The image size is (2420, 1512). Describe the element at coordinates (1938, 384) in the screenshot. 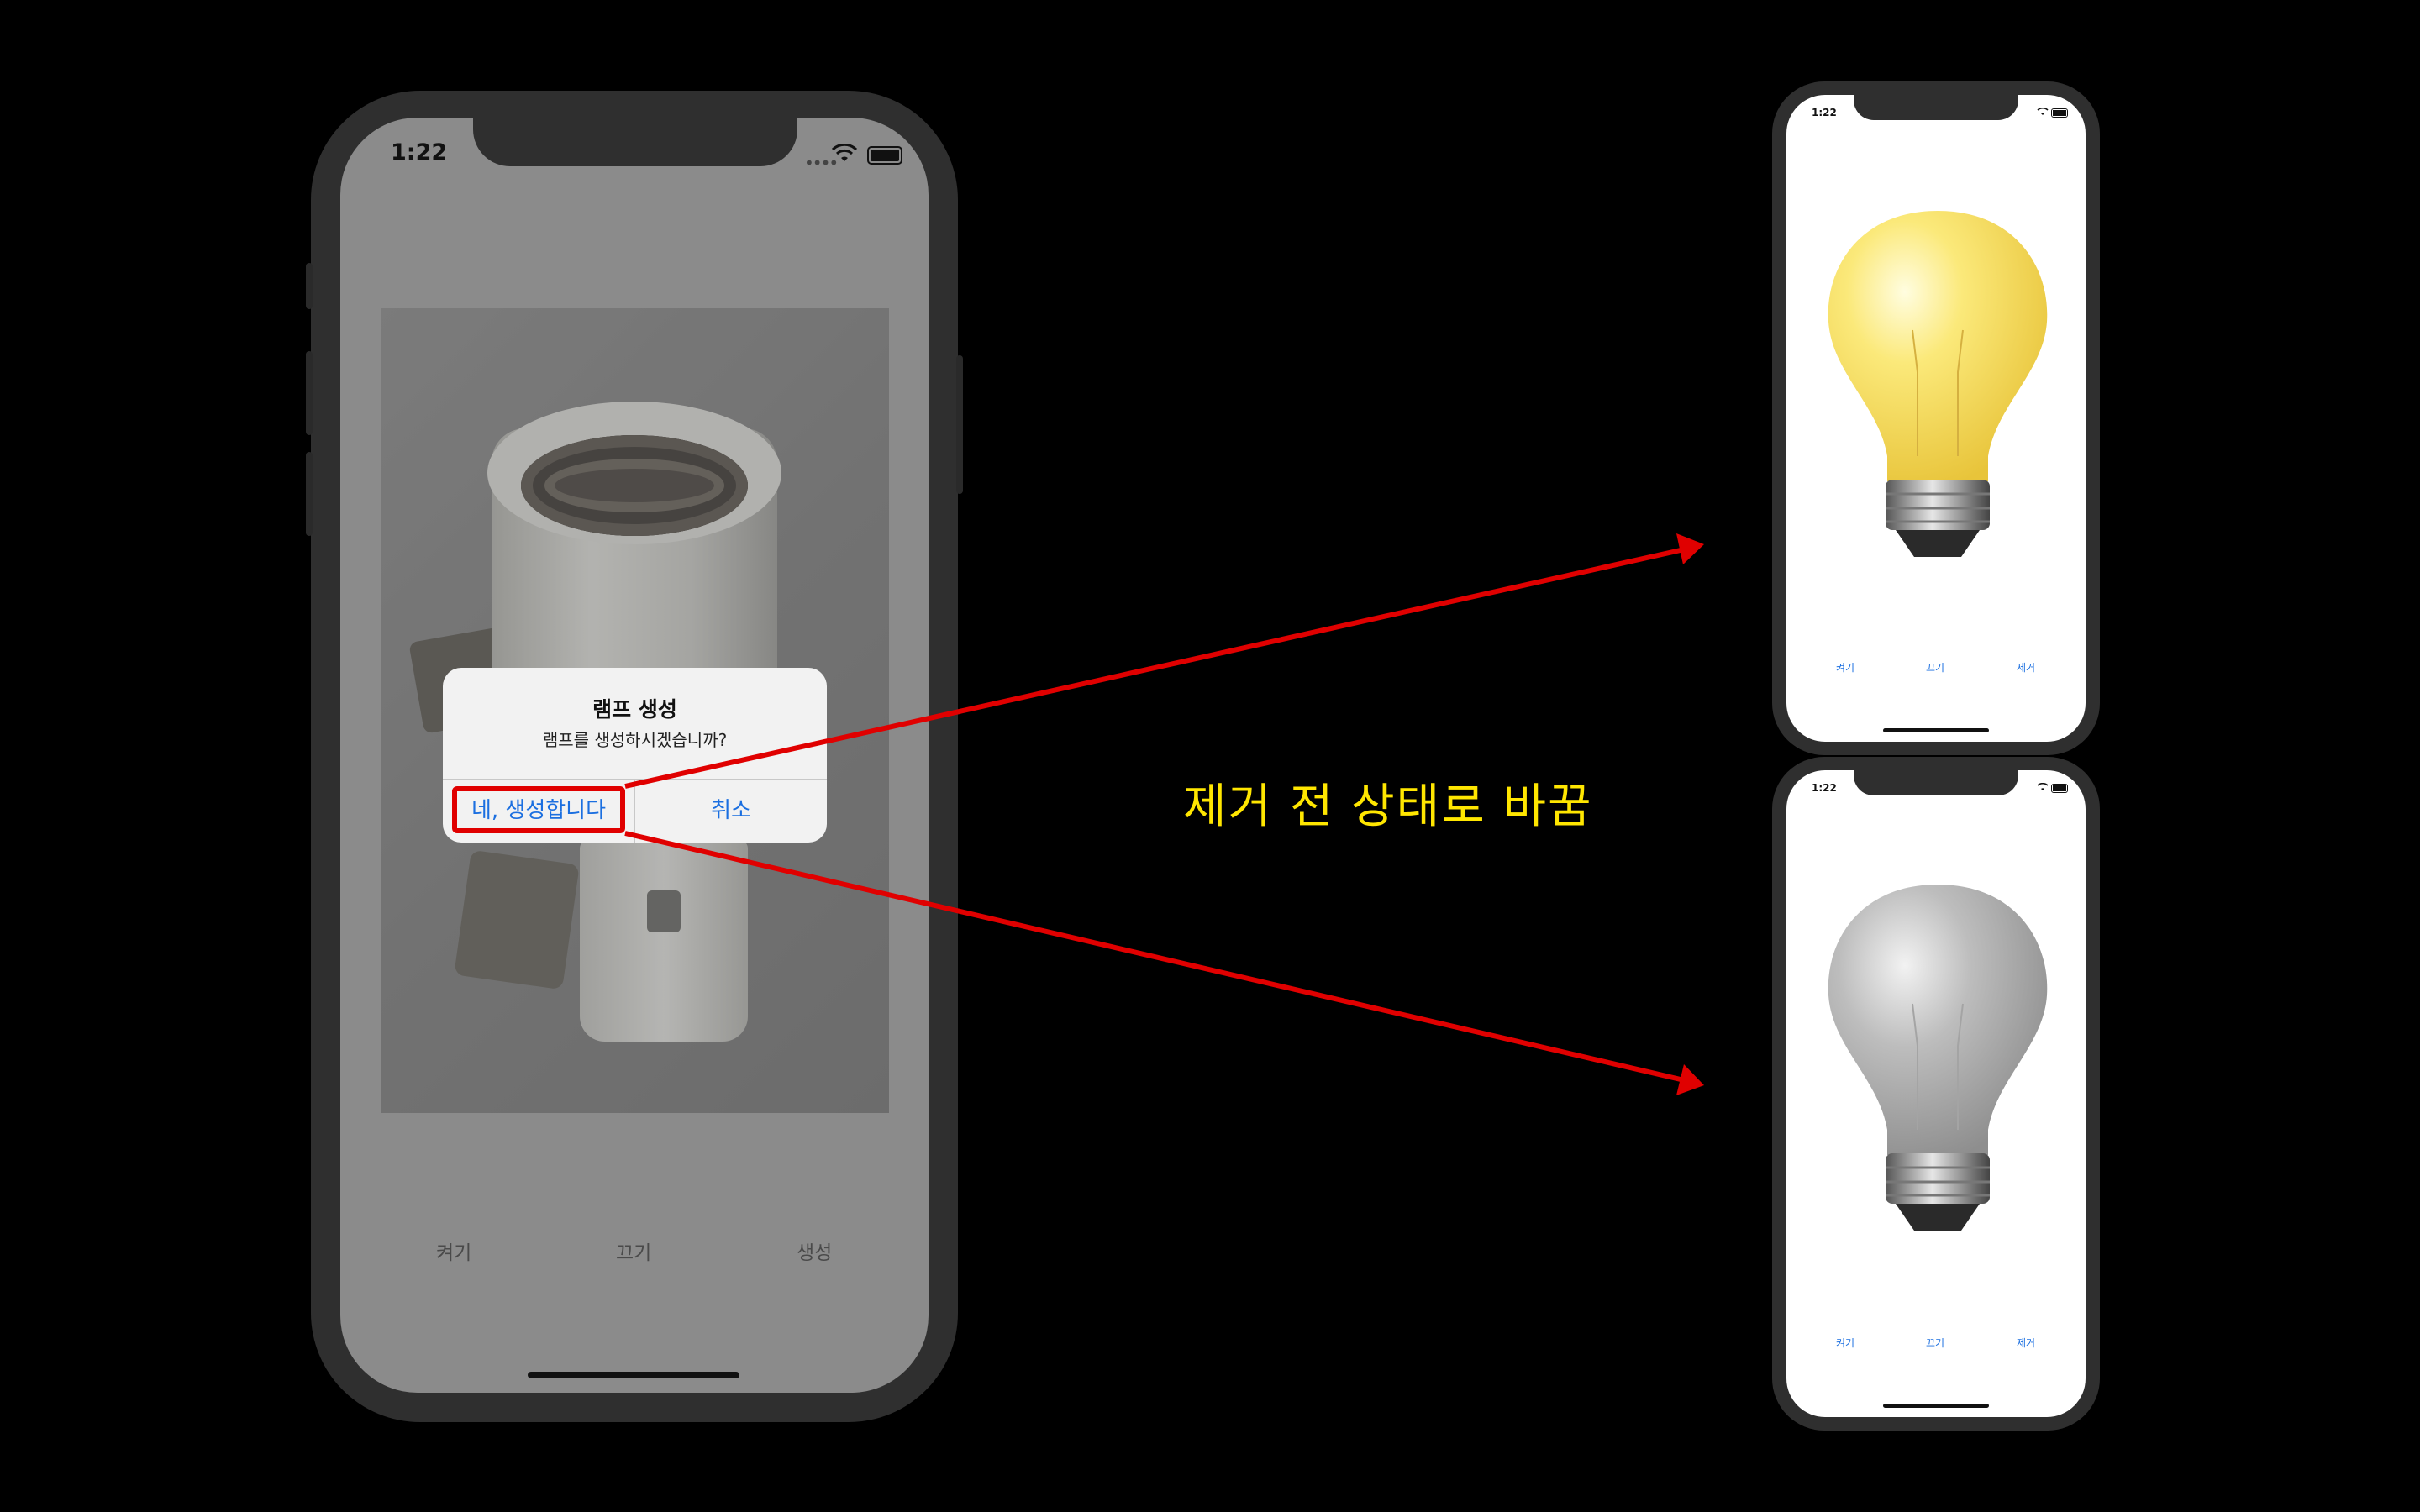

I see `lightbulb-on-icon` at that location.